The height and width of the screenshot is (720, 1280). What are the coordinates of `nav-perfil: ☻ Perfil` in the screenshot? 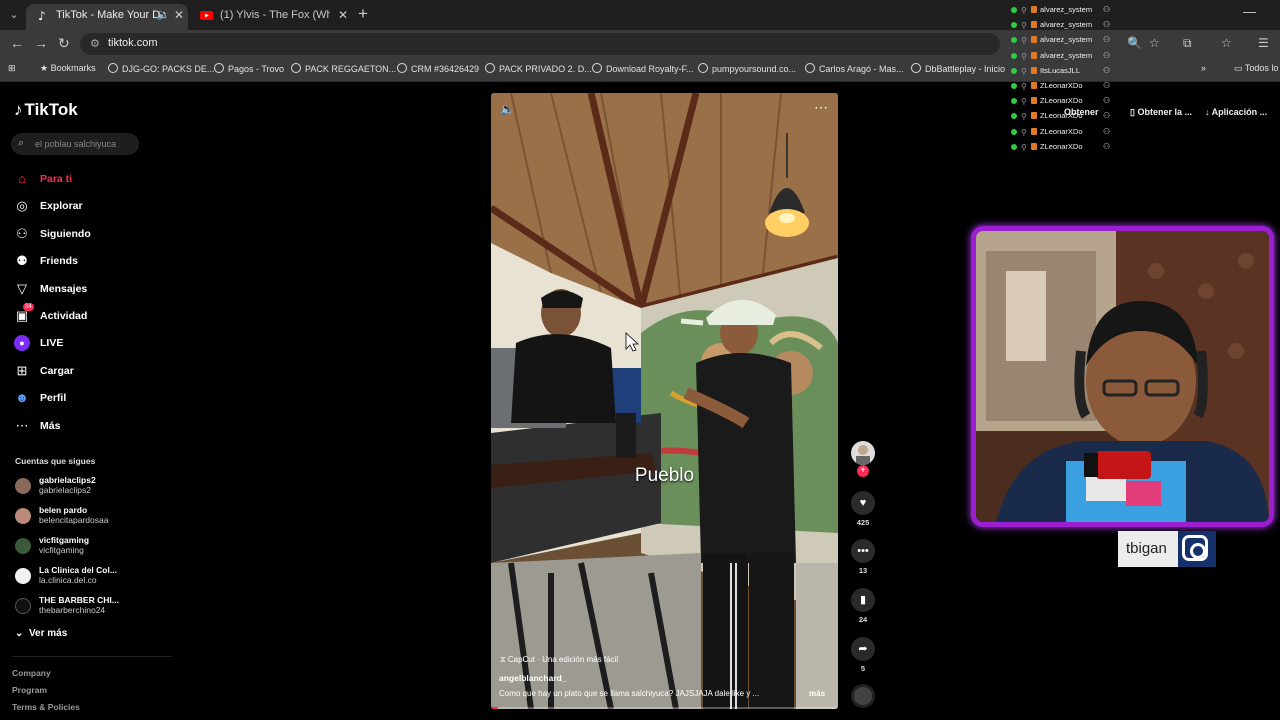 It's located at (104, 400).